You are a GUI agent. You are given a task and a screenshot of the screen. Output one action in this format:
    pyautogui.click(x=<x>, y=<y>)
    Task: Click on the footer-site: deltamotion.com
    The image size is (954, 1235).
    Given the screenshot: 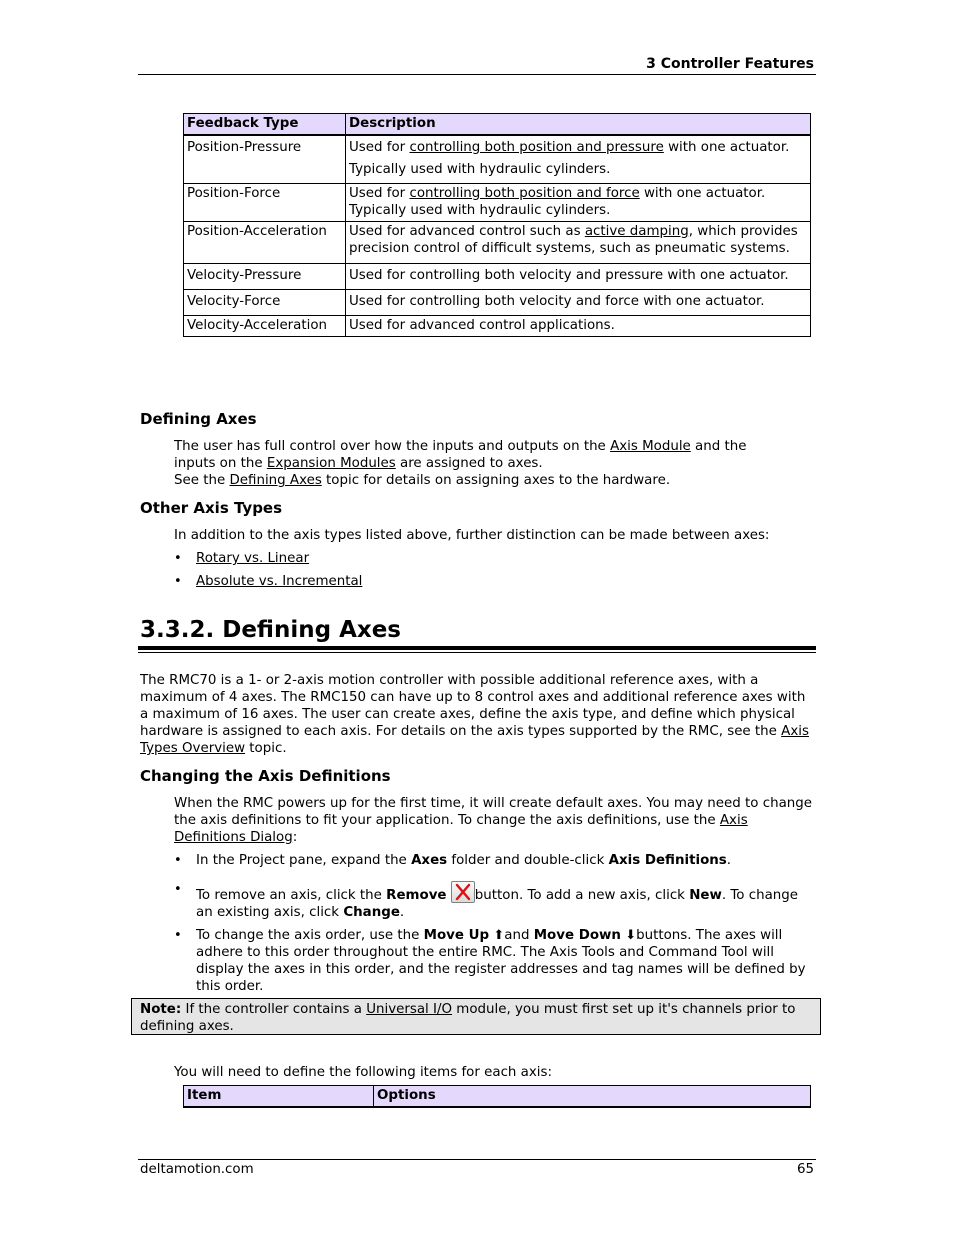 What is the action you would take?
    pyautogui.click(x=197, y=1169)
    